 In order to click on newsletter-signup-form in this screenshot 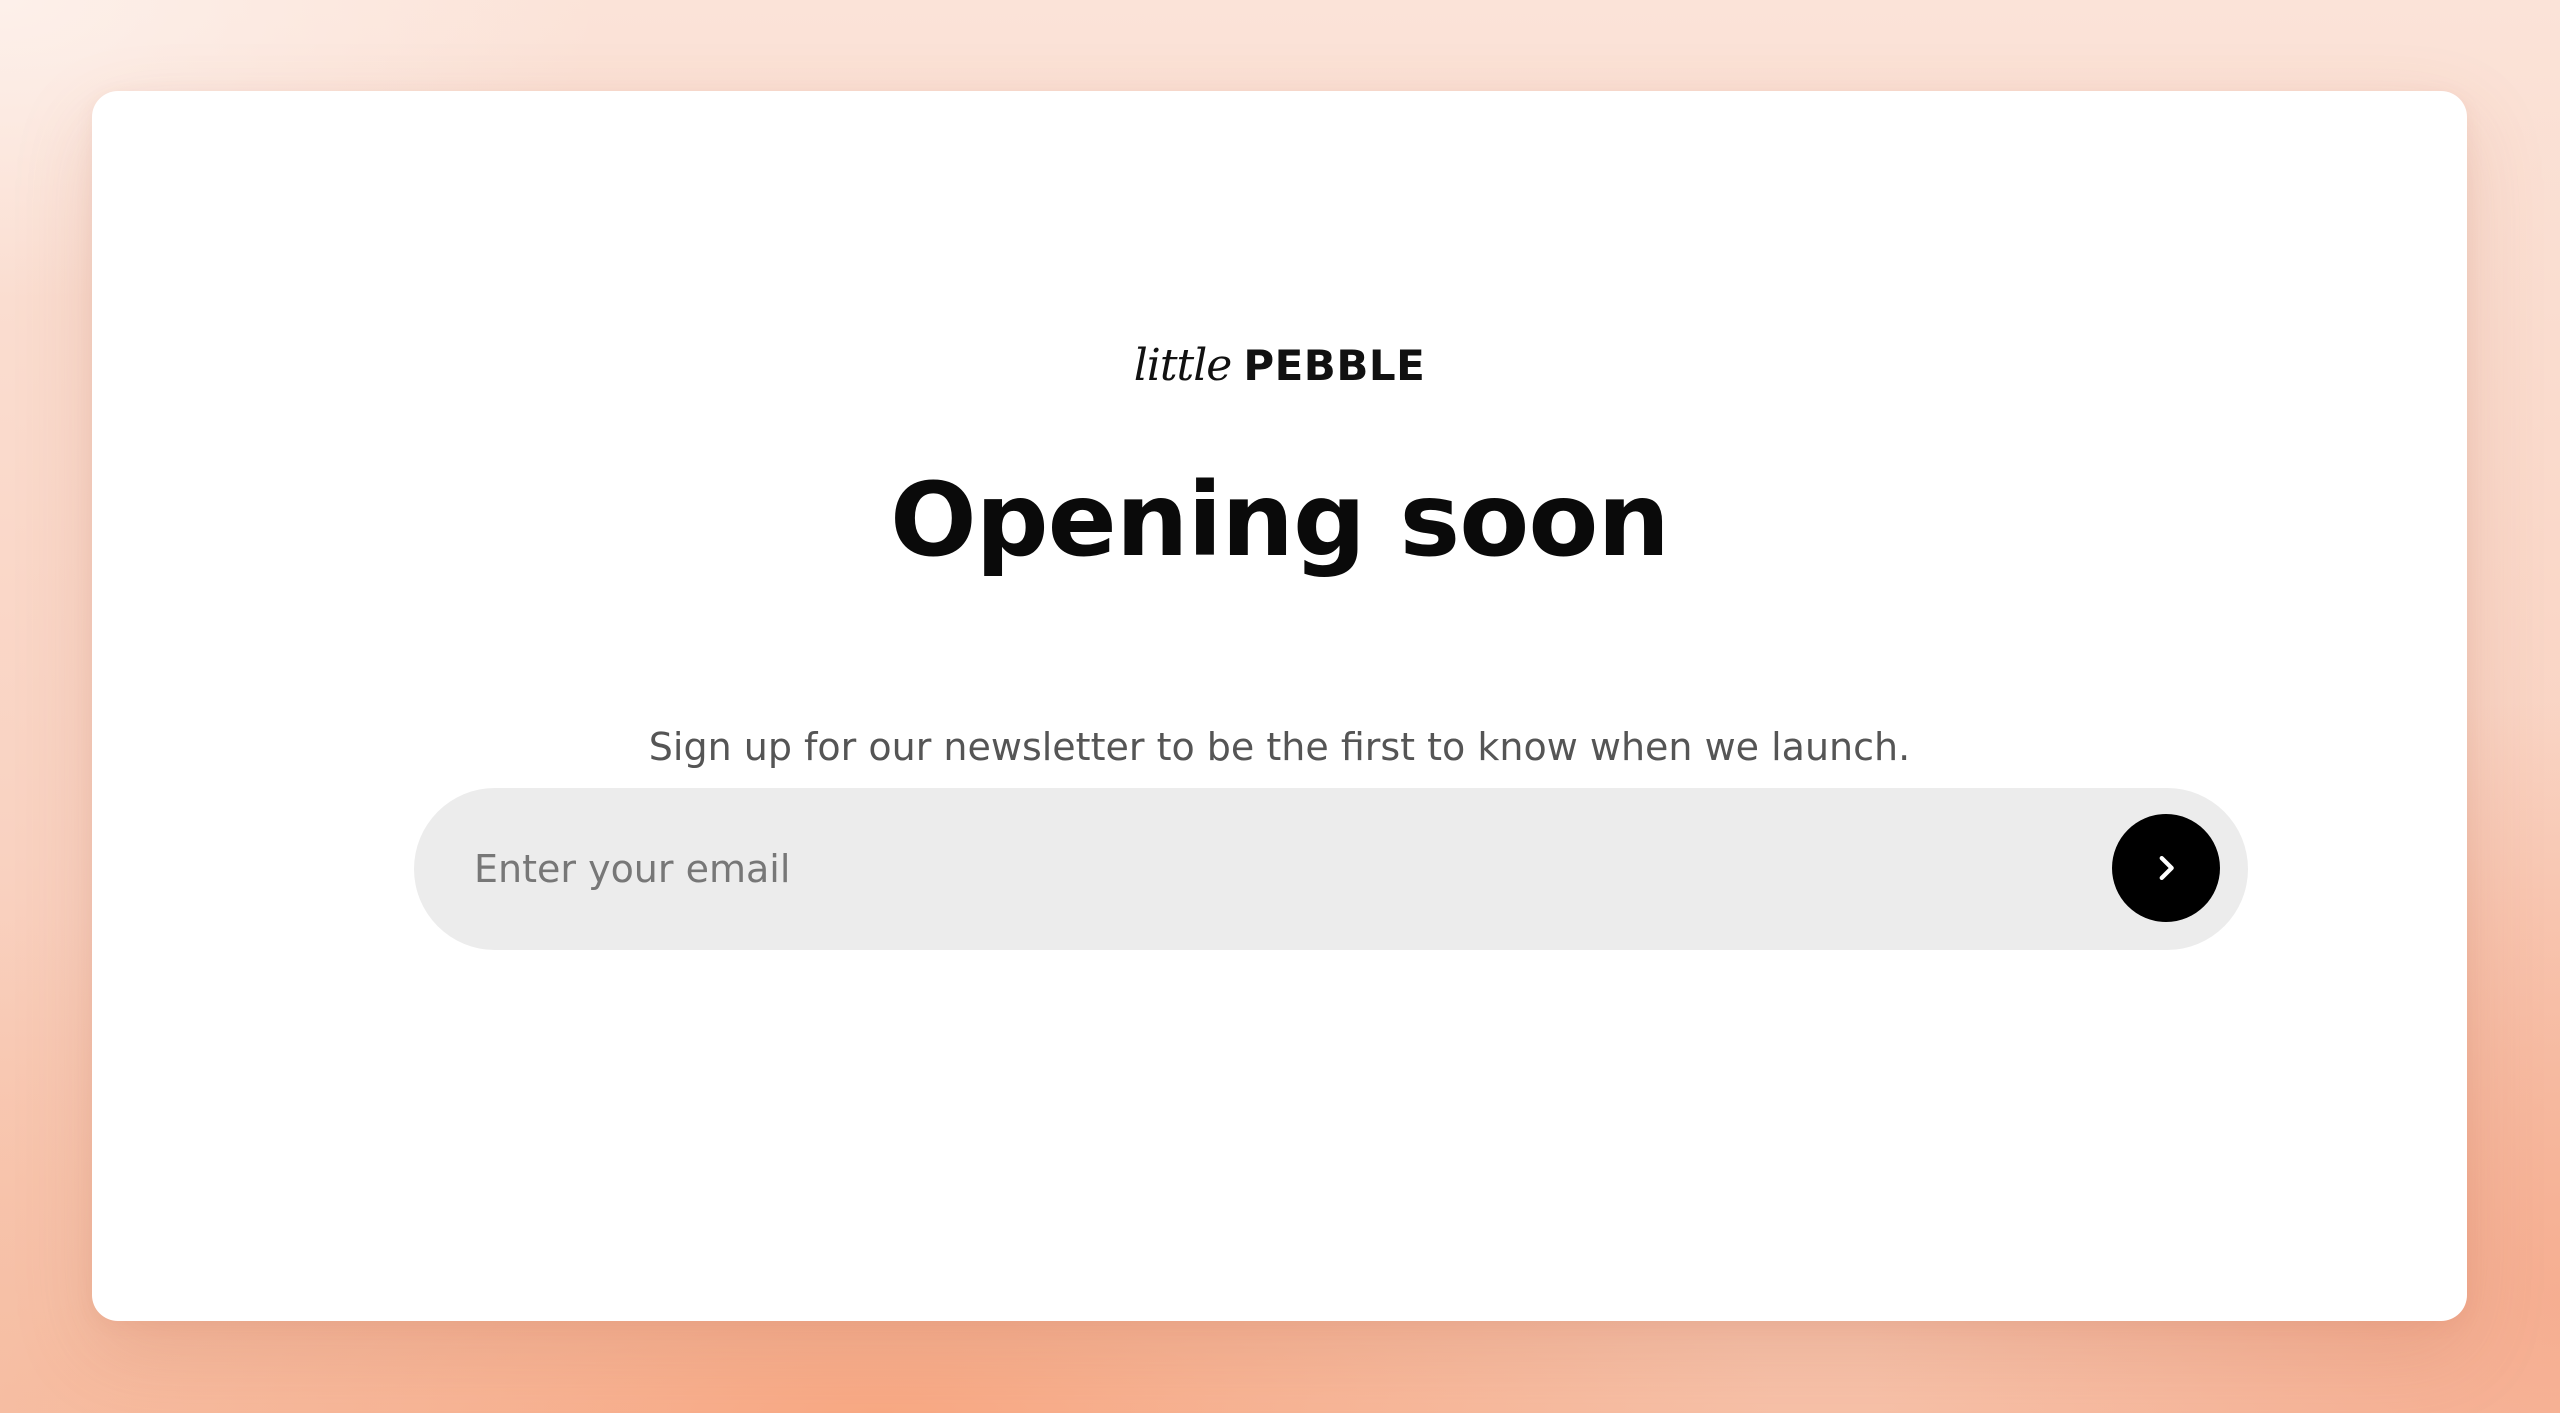, I will do `click(1331, 869)`.